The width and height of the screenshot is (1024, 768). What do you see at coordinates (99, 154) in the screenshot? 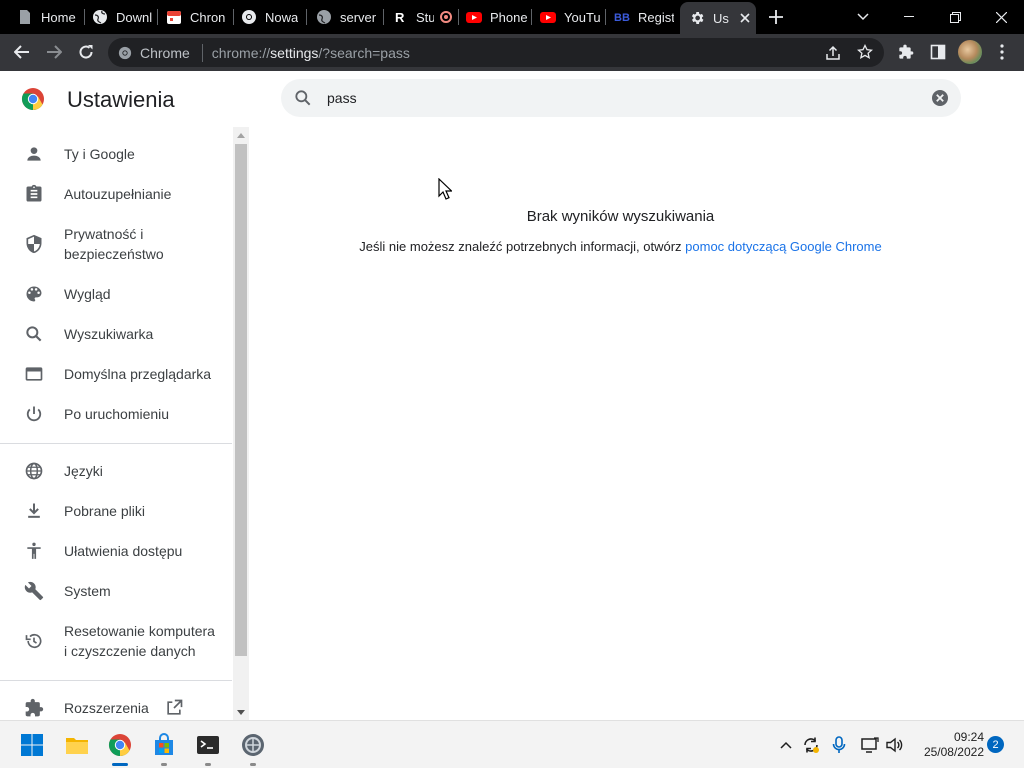
I see `sidebar-item-label: Ty i Google` at bounding box center [99, 154].